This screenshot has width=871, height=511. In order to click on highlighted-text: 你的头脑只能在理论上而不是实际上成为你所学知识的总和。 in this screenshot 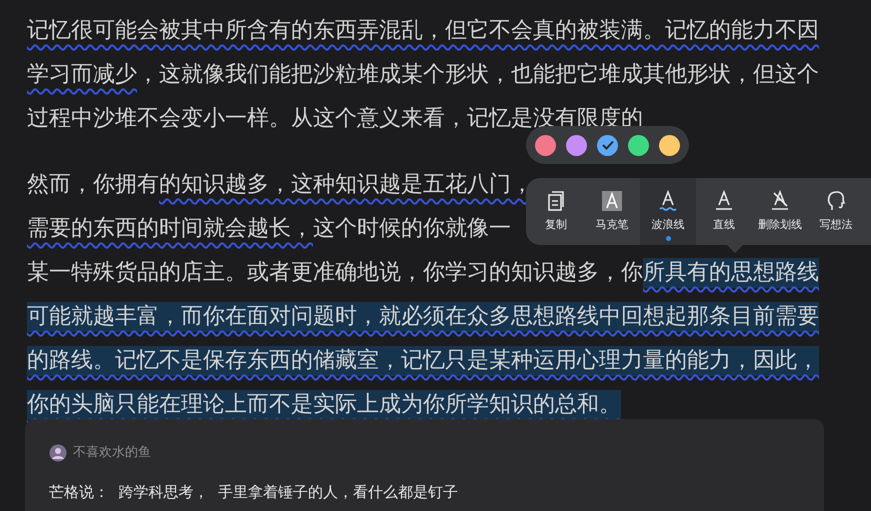, I will do `click(324, 405)`.